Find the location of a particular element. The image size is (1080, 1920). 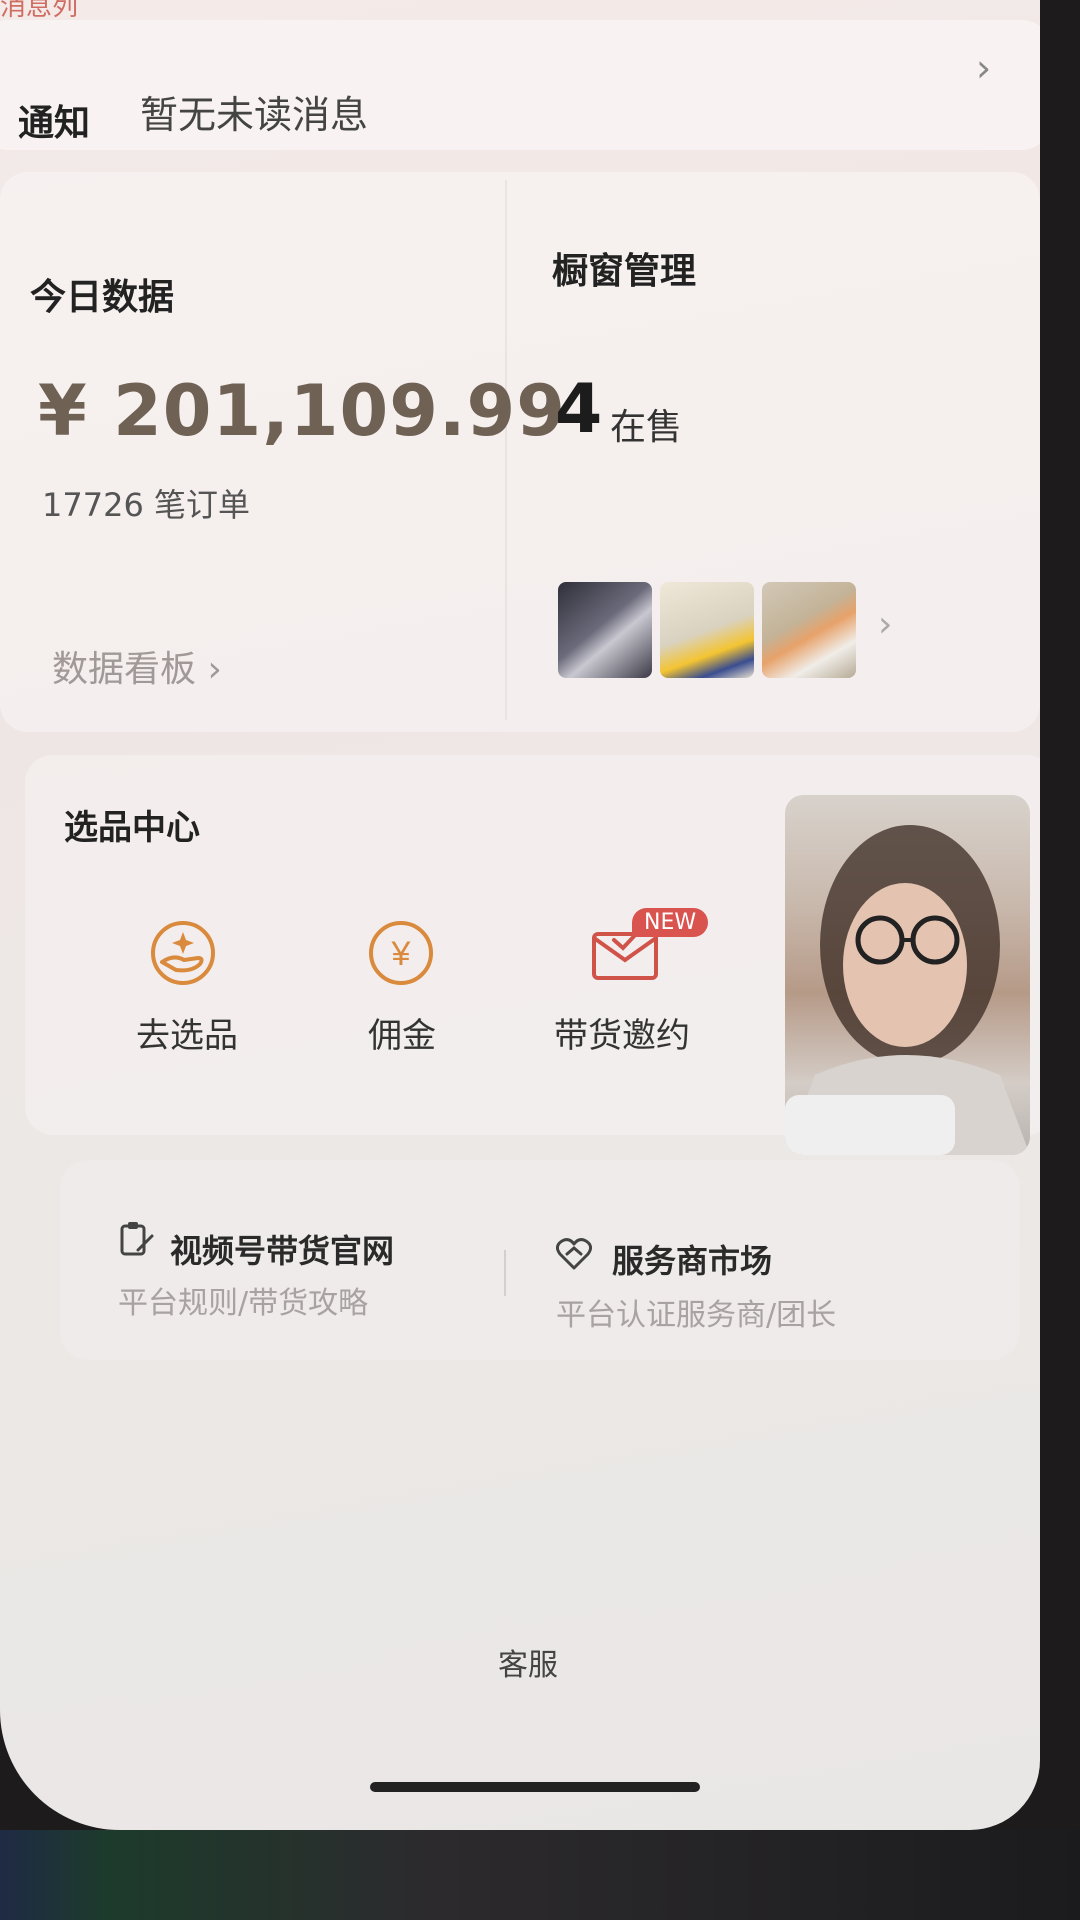

selection-center-title: 选品中心 is located at coordinates (132, 828).